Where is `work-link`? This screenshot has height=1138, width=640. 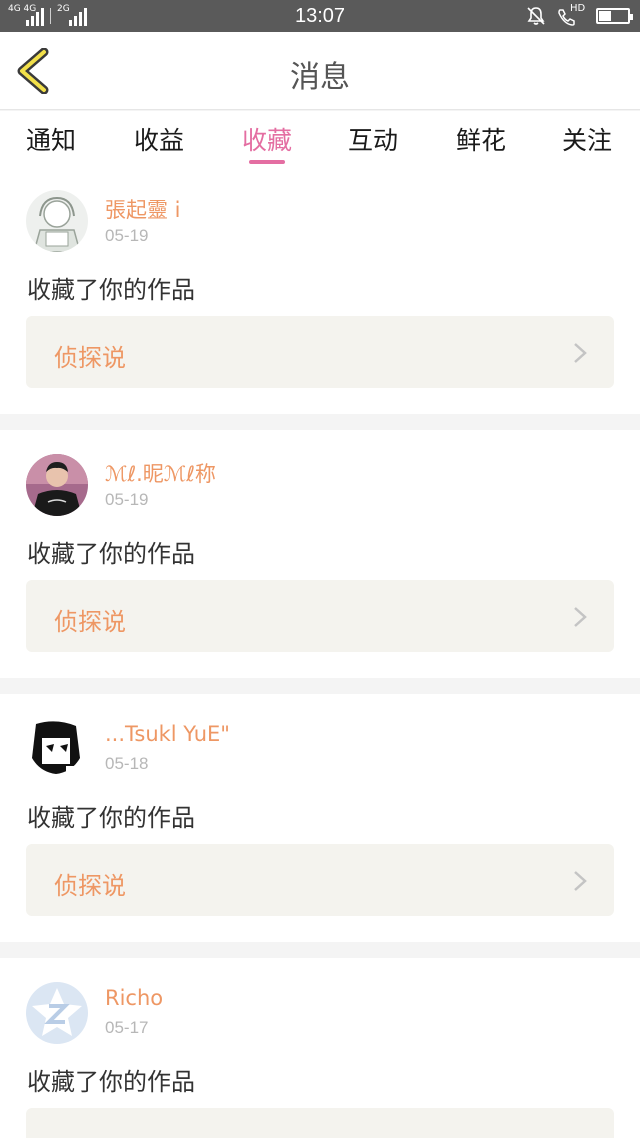
work-link is located at coordinates (320, 1123).